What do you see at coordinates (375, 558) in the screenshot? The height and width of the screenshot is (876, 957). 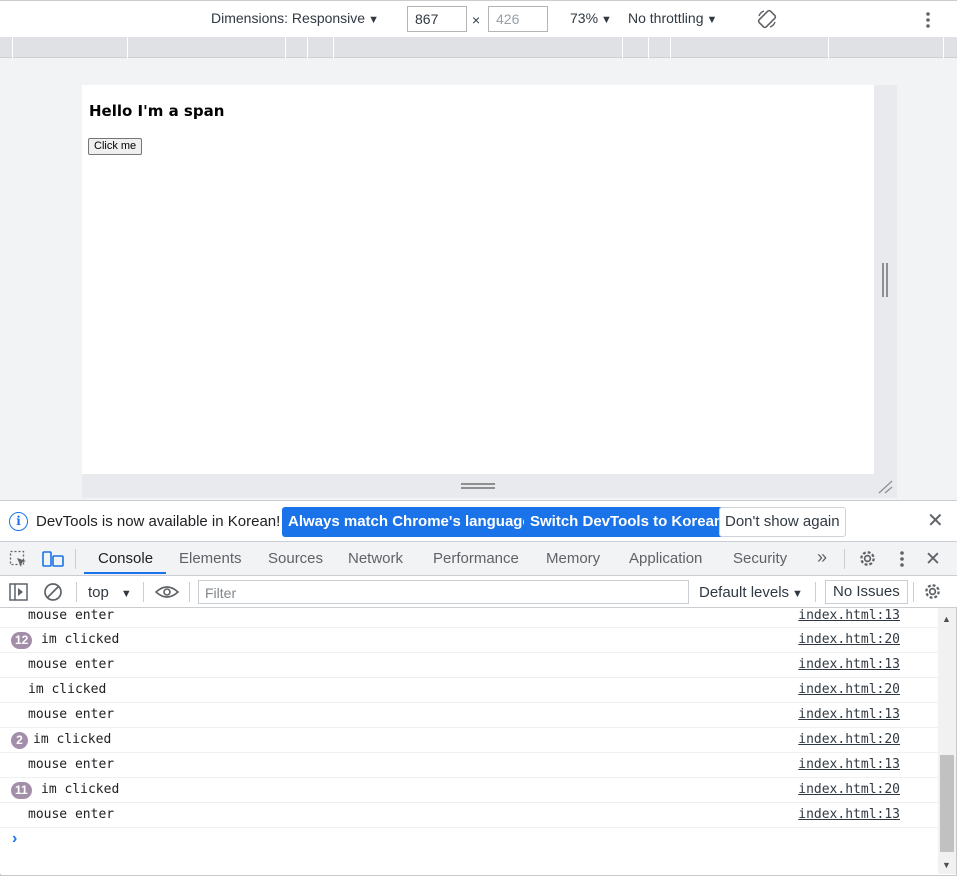 I see `tab-network: Network` at bounding box center [375, 558].